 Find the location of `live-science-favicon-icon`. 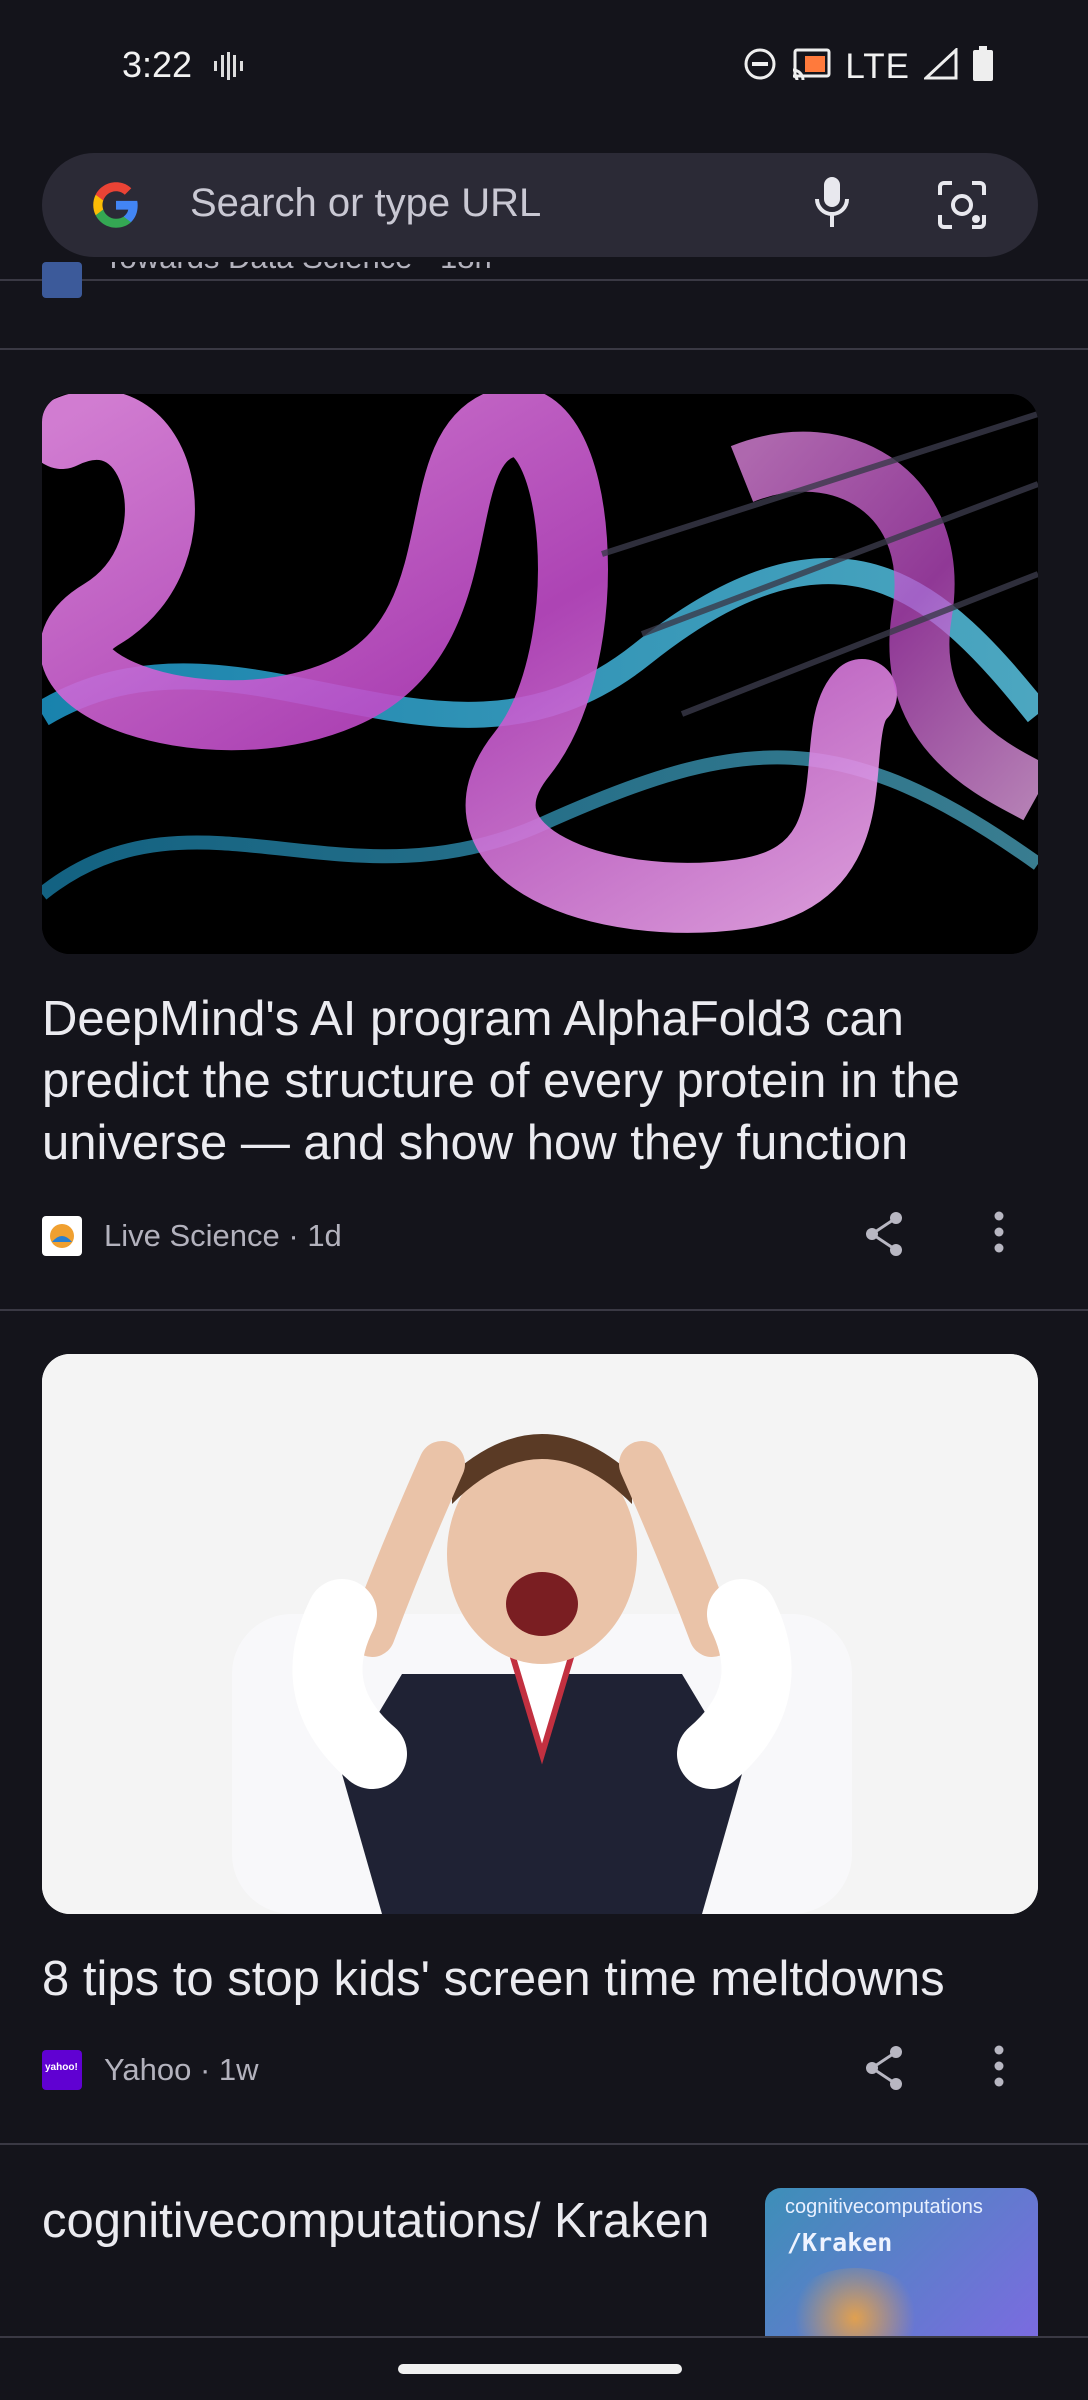

live-science-favicon-icon is located at coordinates (62, 1236).